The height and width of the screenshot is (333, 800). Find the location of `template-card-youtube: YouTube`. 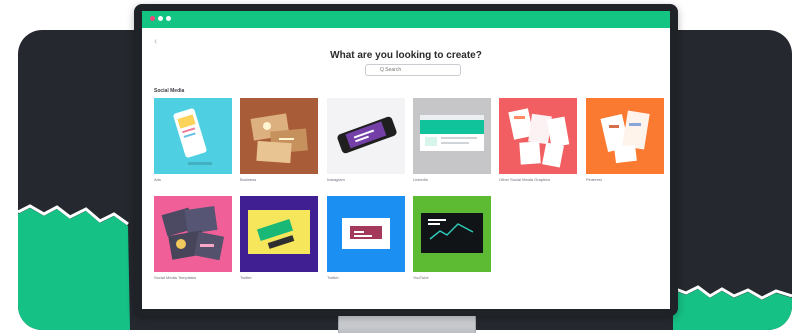

template-card-youtube: YouTube is located at coordinates (452, 239).